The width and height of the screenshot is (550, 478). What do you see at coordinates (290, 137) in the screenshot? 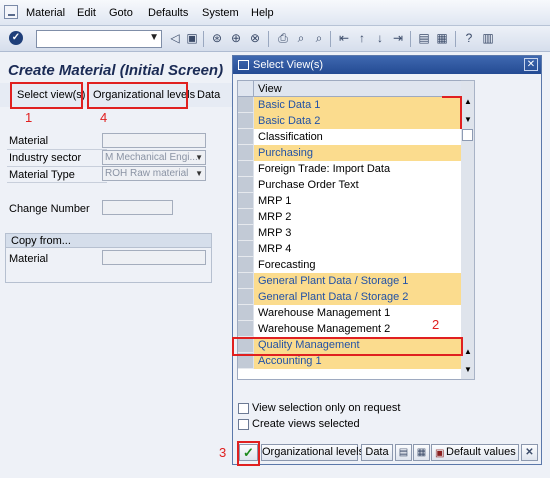
I see `view-label: Classification` at bounding box center [290, 137].